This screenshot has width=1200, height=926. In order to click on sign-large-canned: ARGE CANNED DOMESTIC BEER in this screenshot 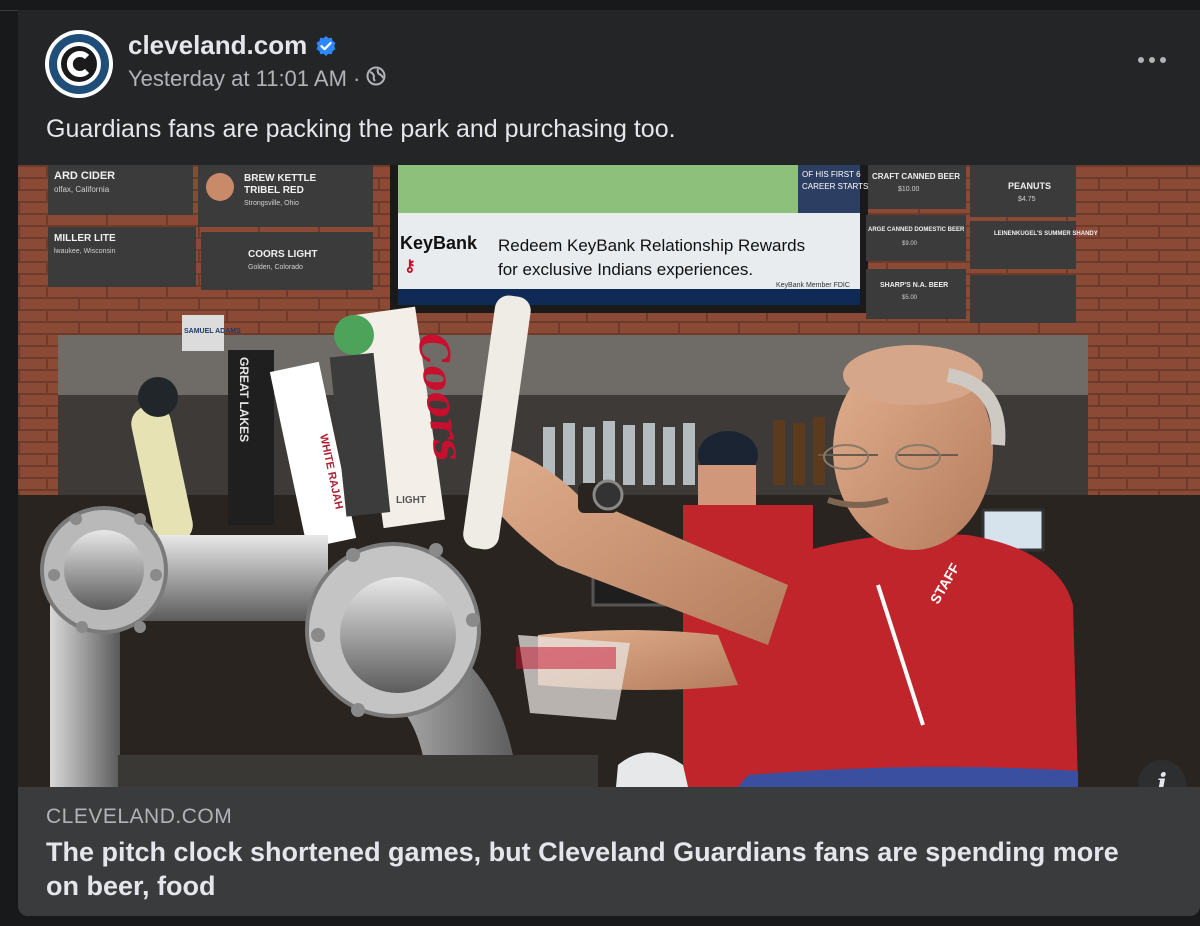, I will do `click(916, 230)`.